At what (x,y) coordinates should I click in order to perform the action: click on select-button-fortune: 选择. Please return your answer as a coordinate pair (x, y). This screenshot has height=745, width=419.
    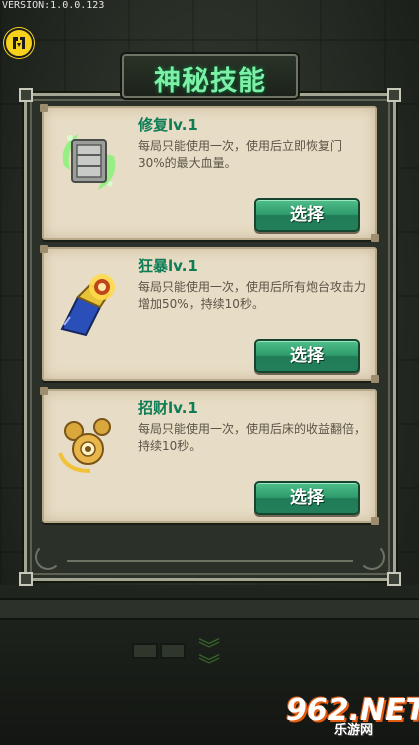
    Looking at the image, I should click on (307, 498).